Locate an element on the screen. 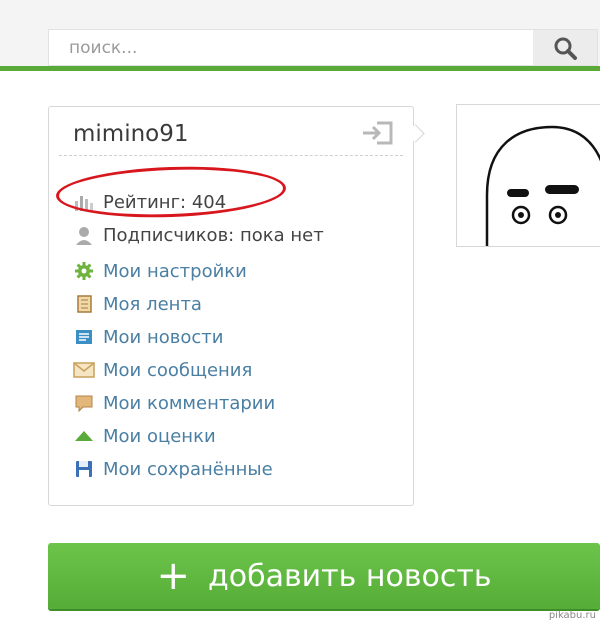 The width and height of the screenshot is (600, 625). divider is located at coordinates (231, 155).